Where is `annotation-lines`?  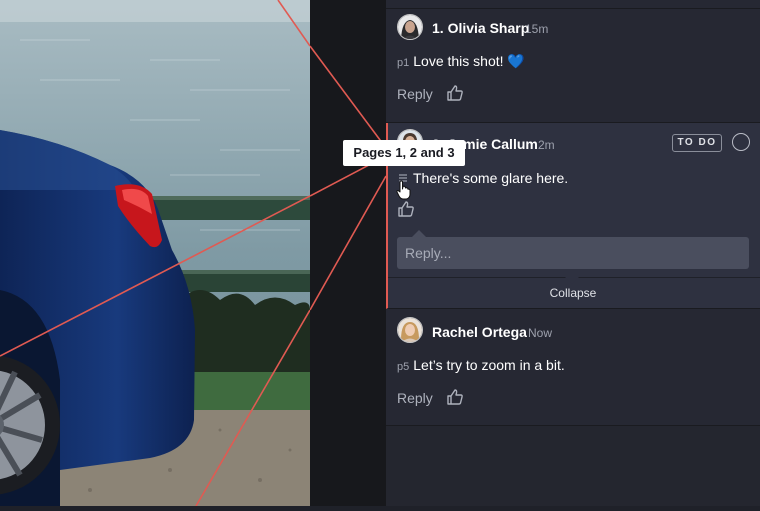 annotation-lines is located at coordinates (348, 178).